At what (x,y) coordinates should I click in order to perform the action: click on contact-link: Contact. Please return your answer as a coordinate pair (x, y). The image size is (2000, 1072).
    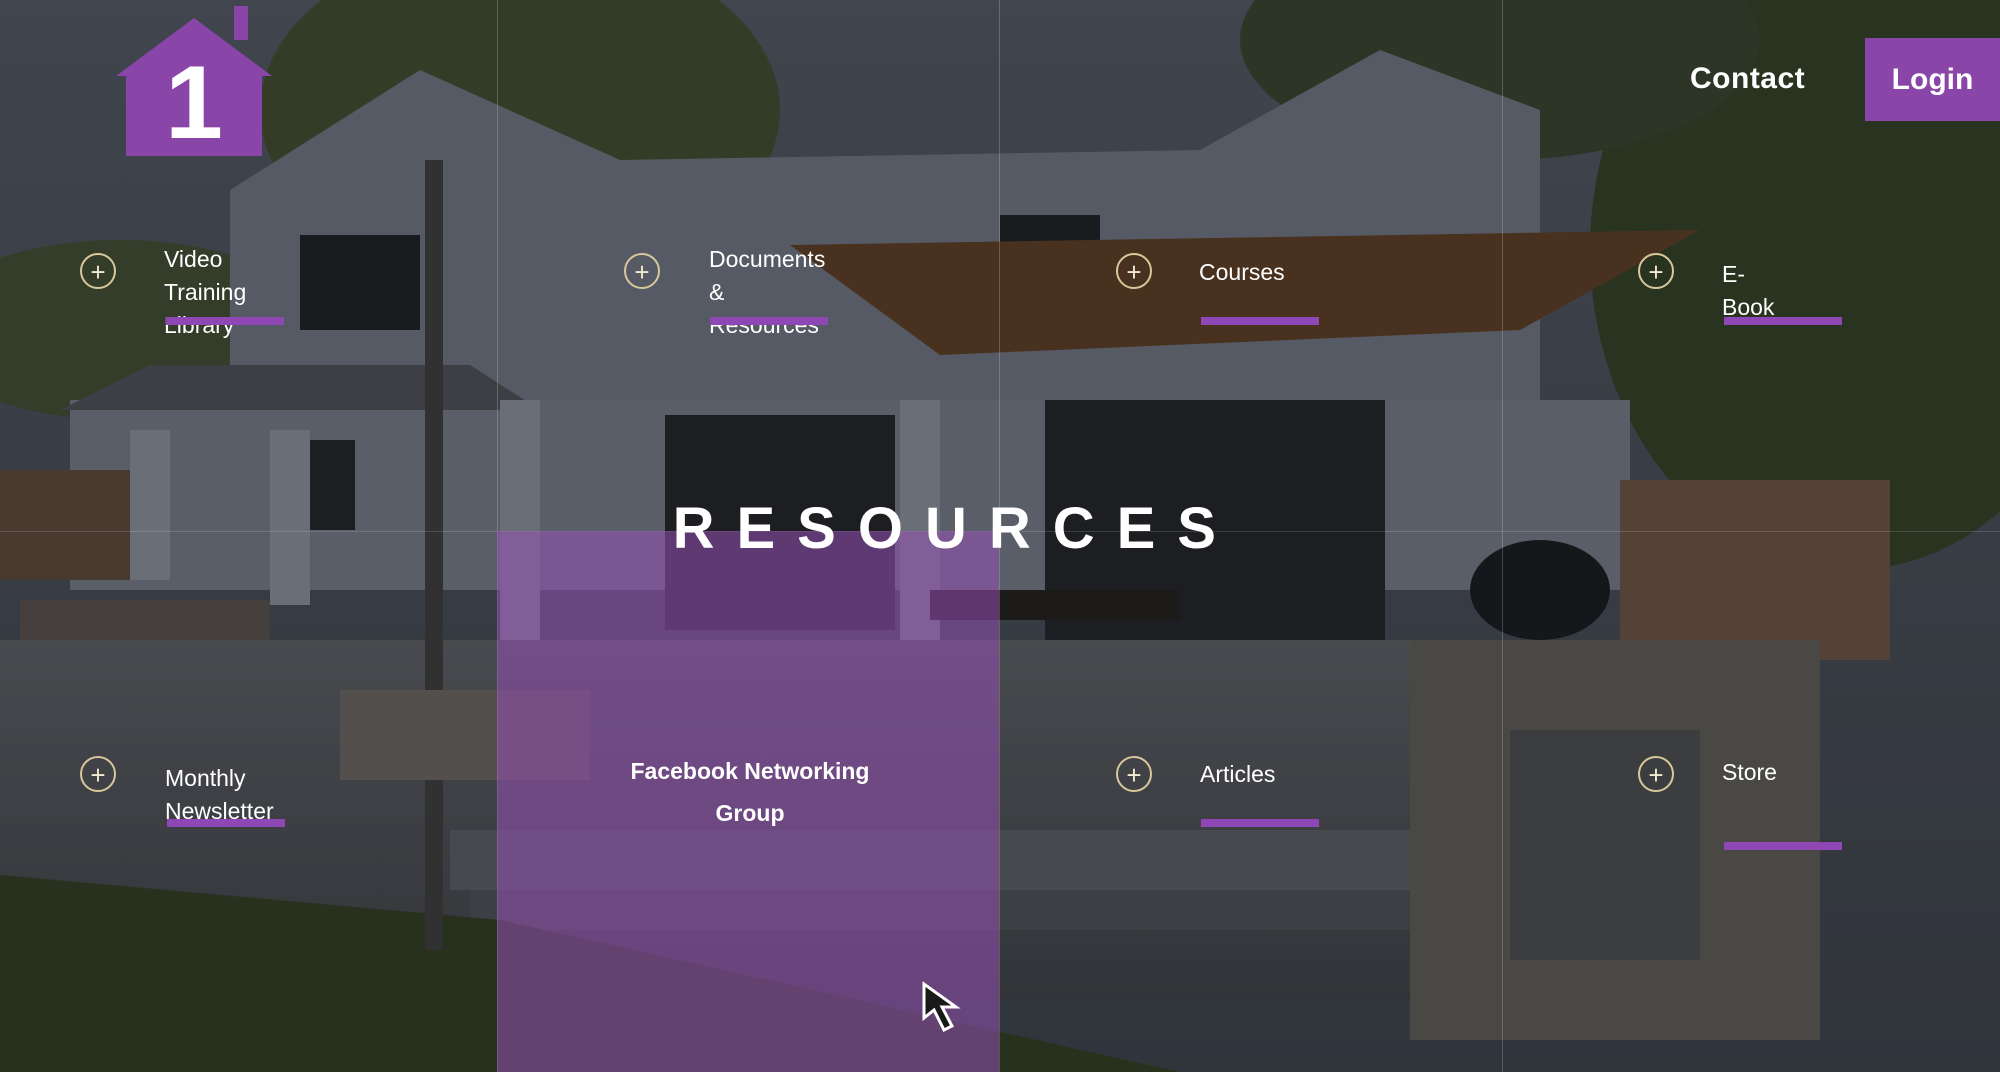
    Looking at the image, I should click on (1747, 79).